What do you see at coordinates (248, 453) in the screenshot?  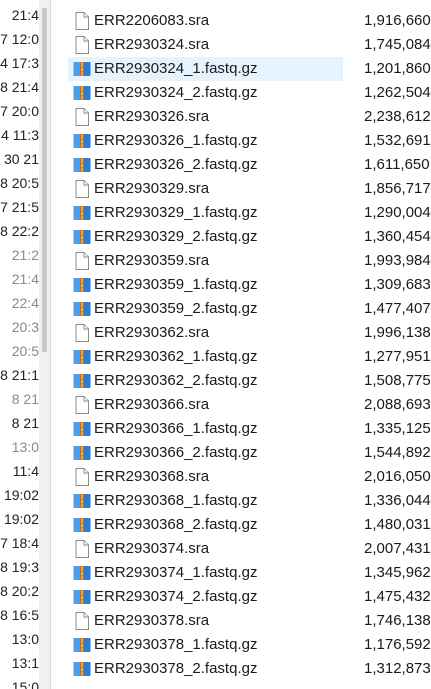 I see `file-row: ERR2930366_2.fastq.gz 1,544,892` at bounding box center [248, 453].